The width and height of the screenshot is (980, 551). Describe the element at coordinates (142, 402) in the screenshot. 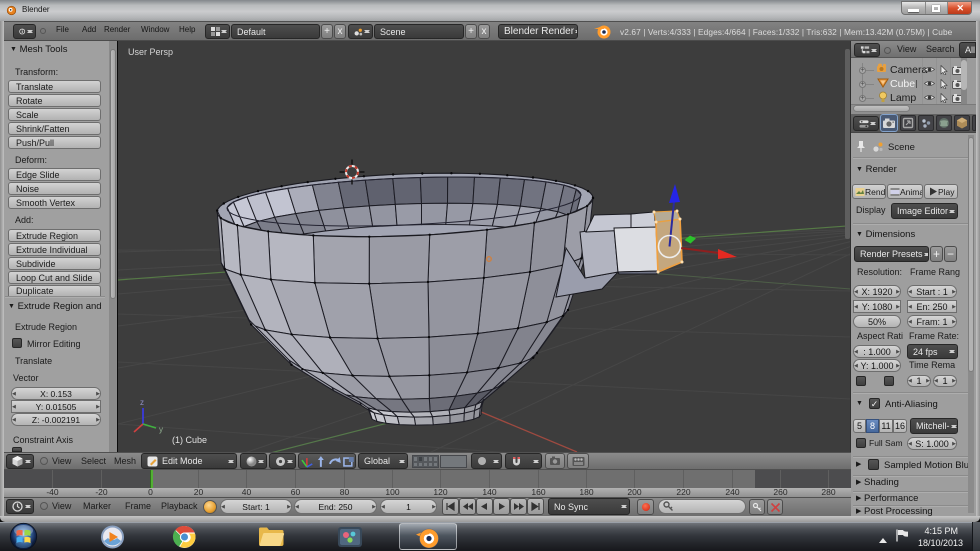

I see `svg-text: z` at that location.